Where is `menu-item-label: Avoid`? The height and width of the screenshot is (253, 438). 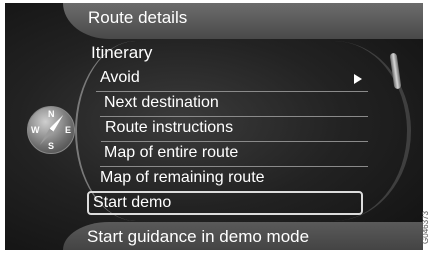
menu-item-label: Avoid is located at coordinates (120, 77).